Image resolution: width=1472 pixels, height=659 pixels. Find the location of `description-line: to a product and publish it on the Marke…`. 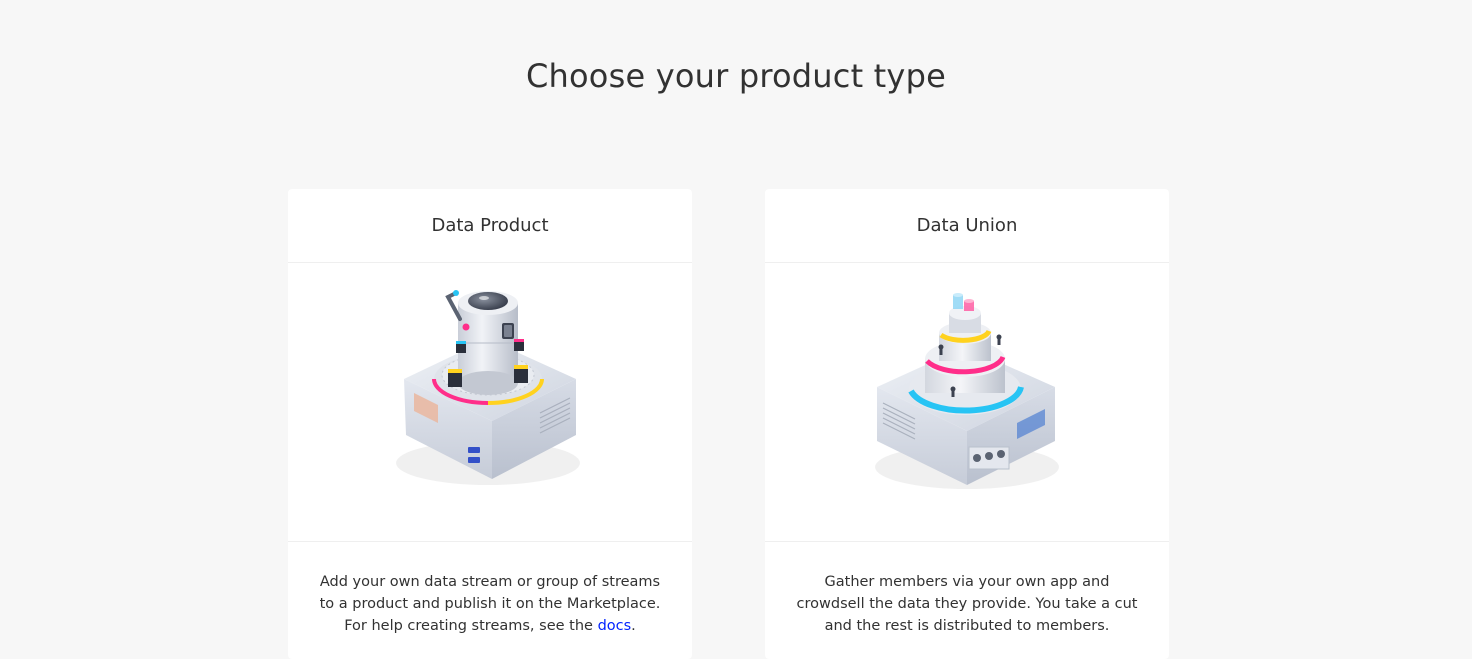

description-line: to a product and publish it on the Marke… is located at coordinates (490, 604).